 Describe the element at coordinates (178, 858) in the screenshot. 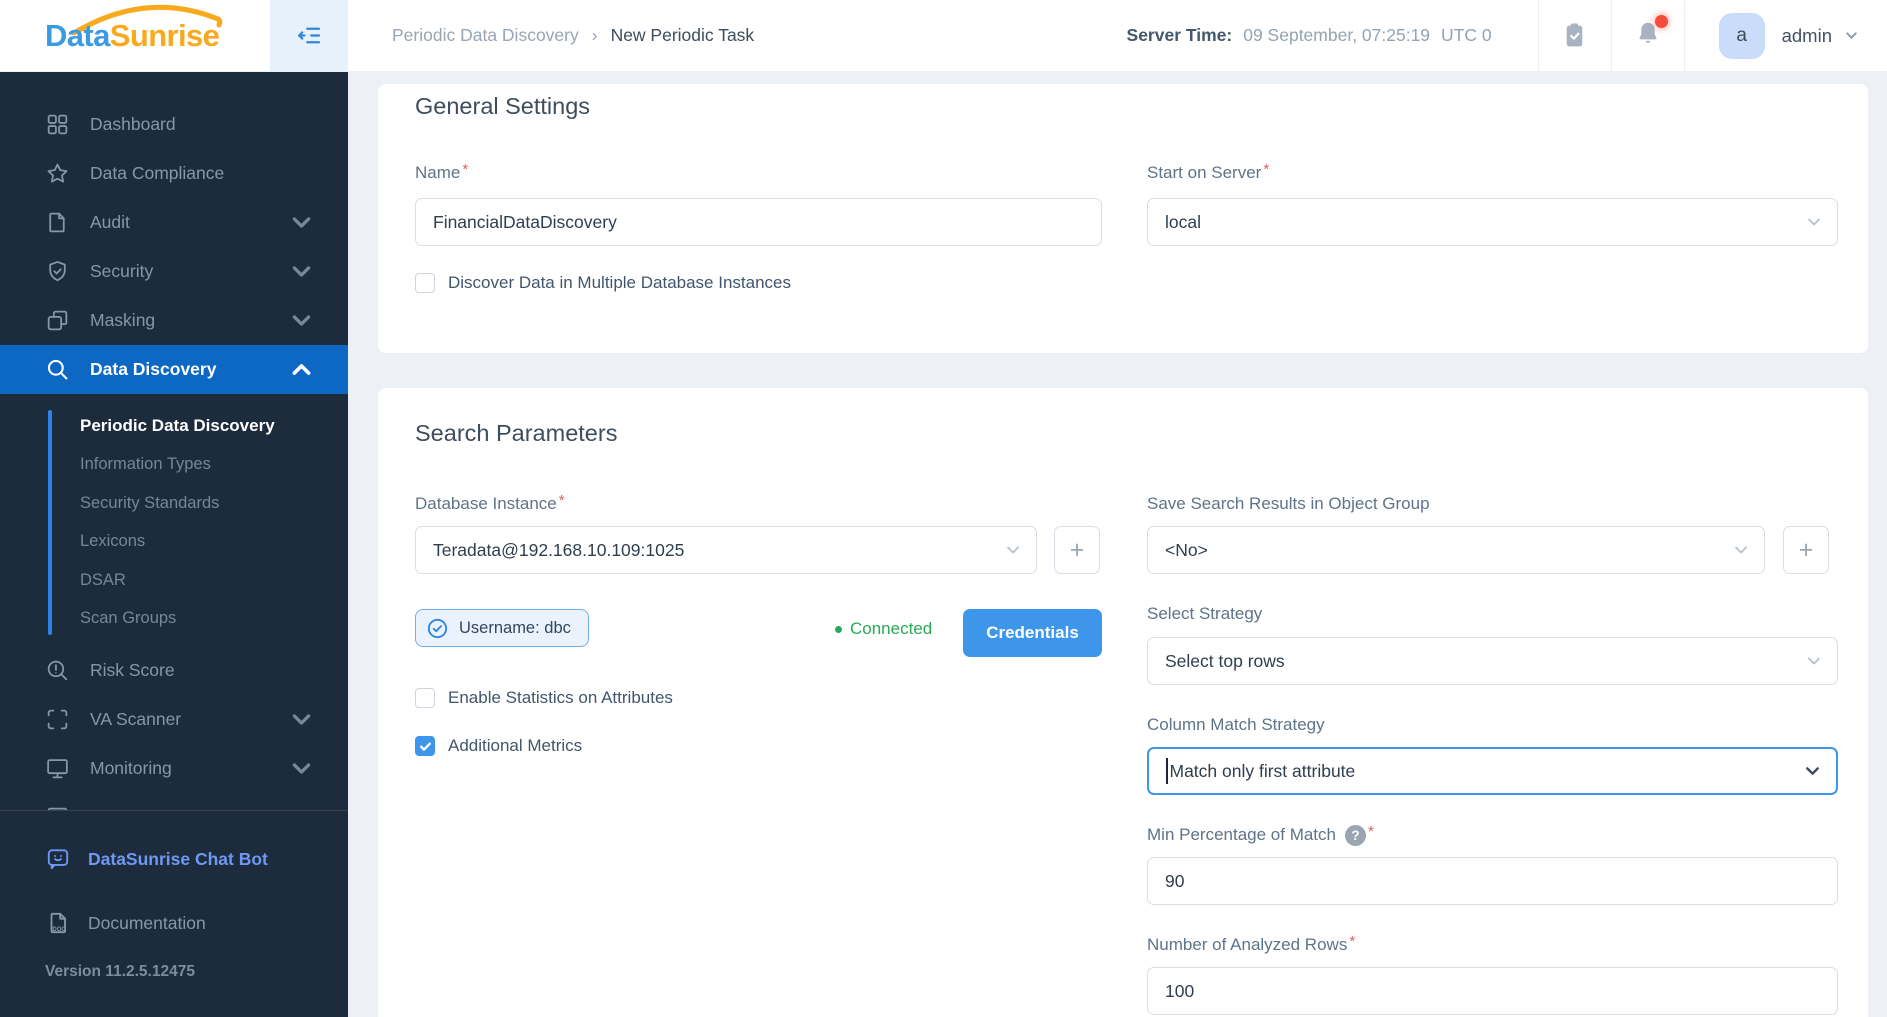

I see `chat-bot-label: DataSunrise Chat Bot` at that location.